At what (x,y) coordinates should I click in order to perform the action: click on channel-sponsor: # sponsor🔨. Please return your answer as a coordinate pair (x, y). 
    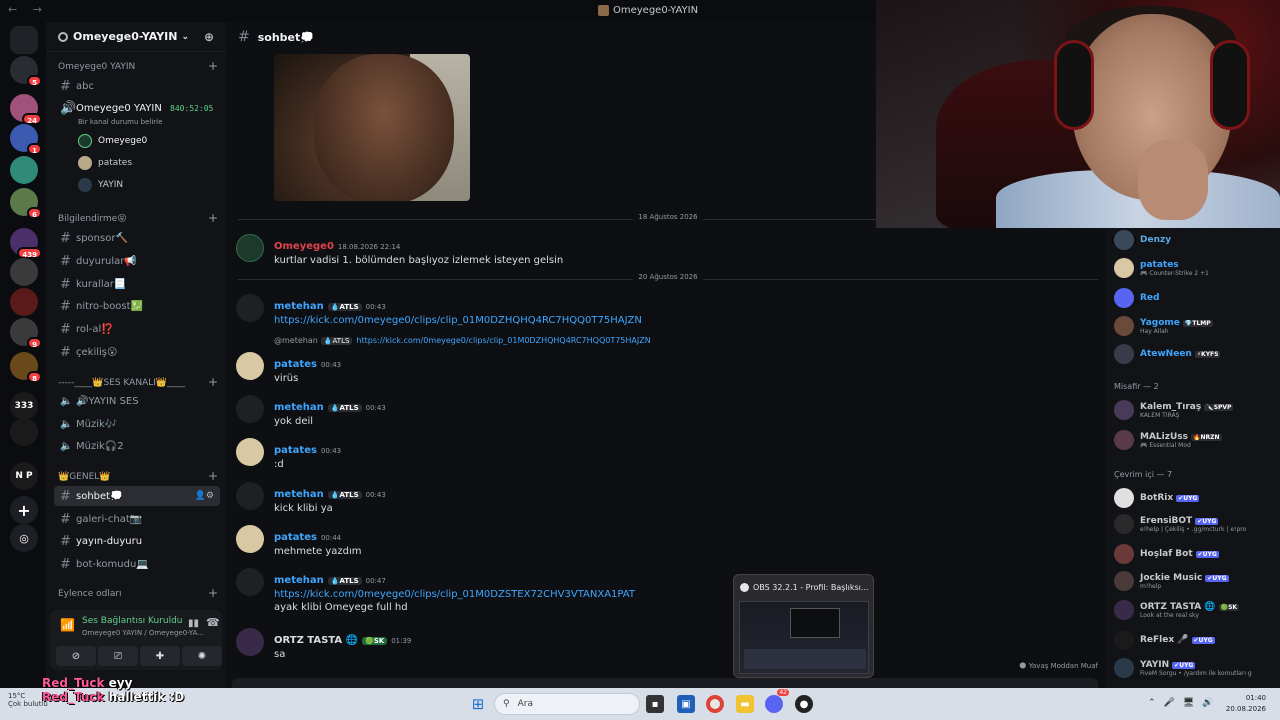
    Looking at the image, I should click on (137, 238).